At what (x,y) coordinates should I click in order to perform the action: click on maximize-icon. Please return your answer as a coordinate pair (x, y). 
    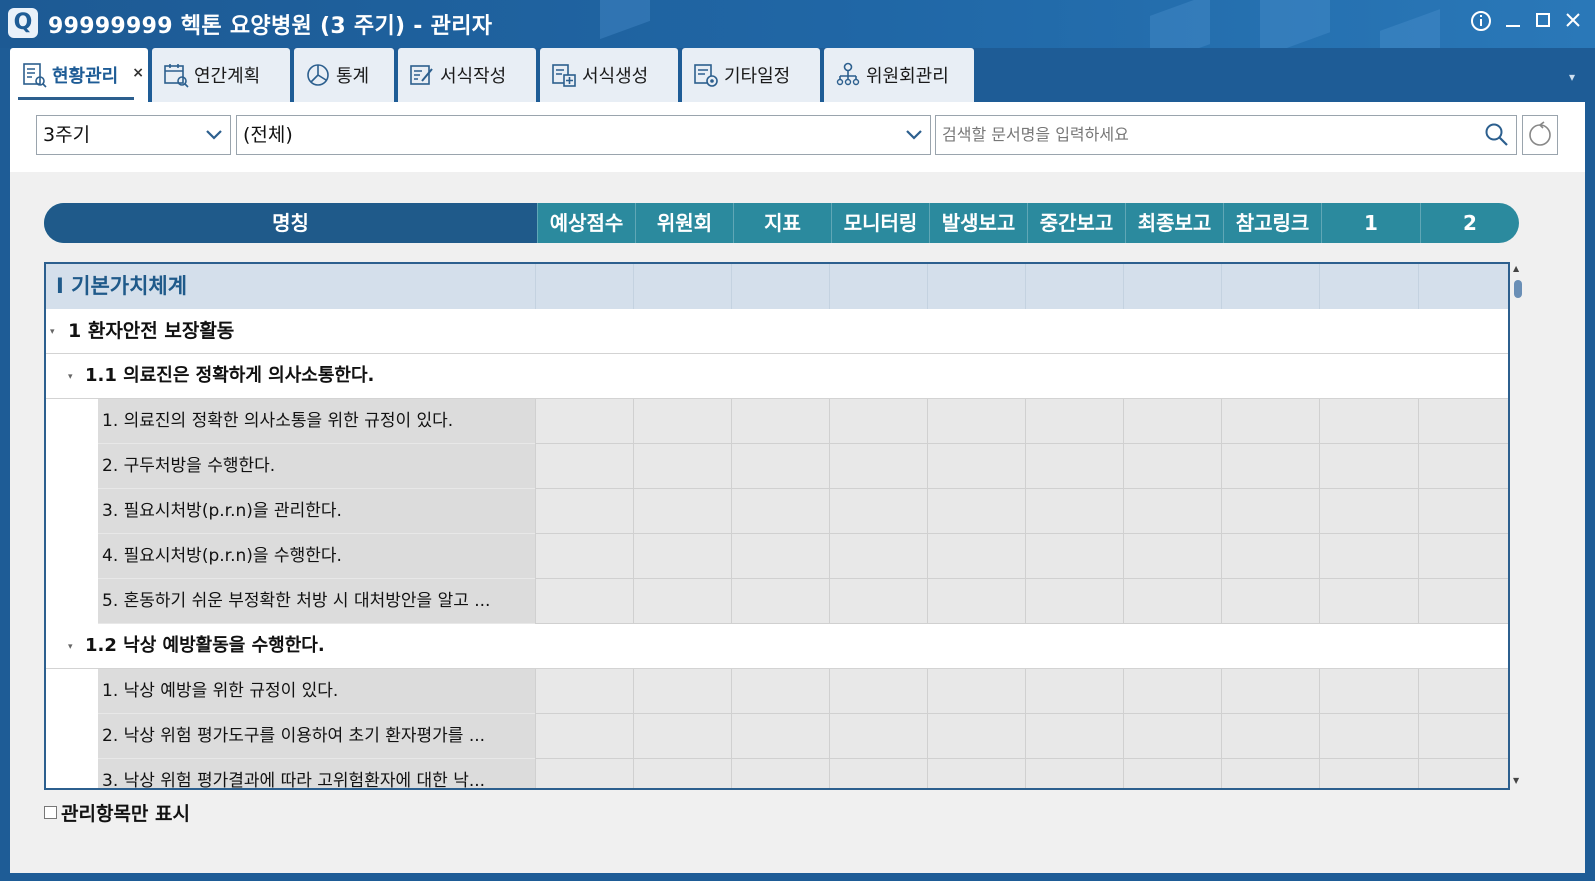
    Looking at the image, I should click on (1543, 23).